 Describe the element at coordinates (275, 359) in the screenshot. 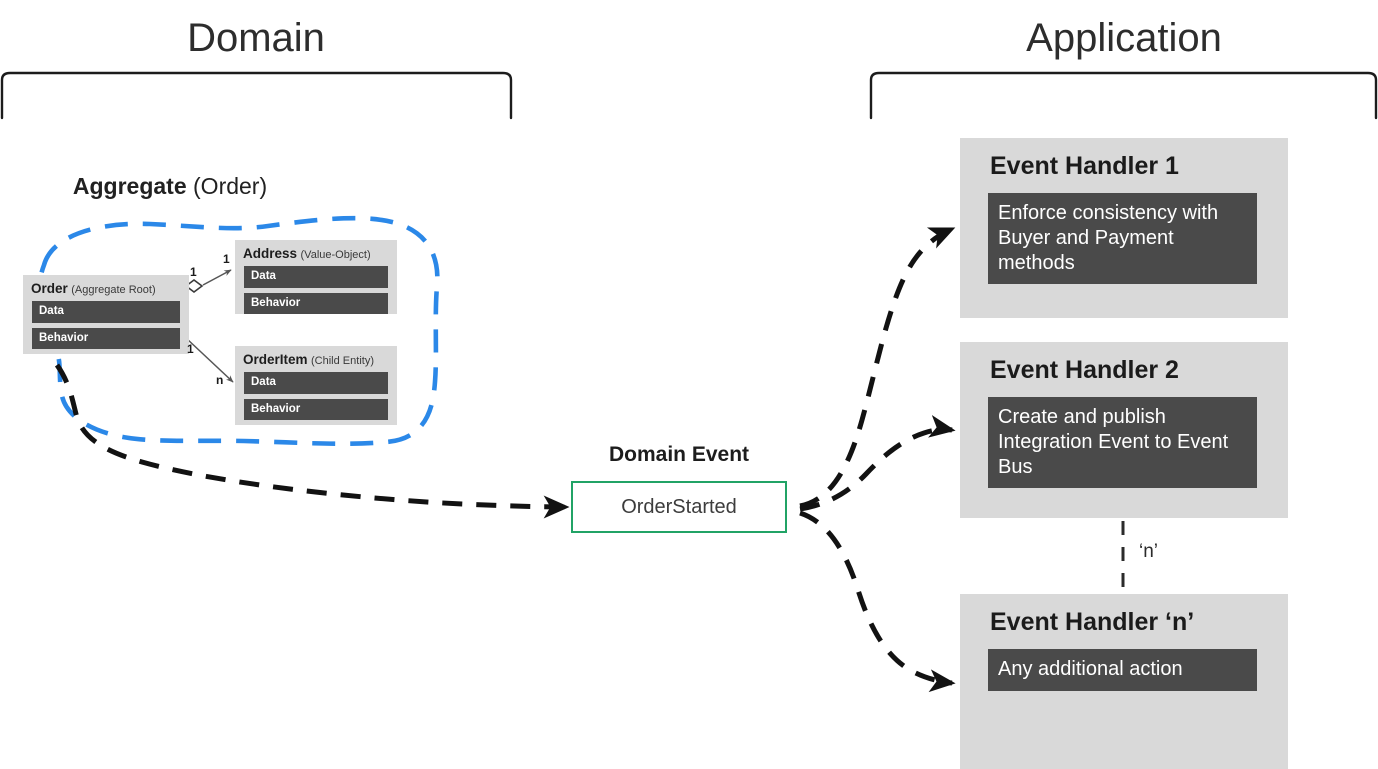

I see `entity-name-orderitem: OrderItem` at that location.